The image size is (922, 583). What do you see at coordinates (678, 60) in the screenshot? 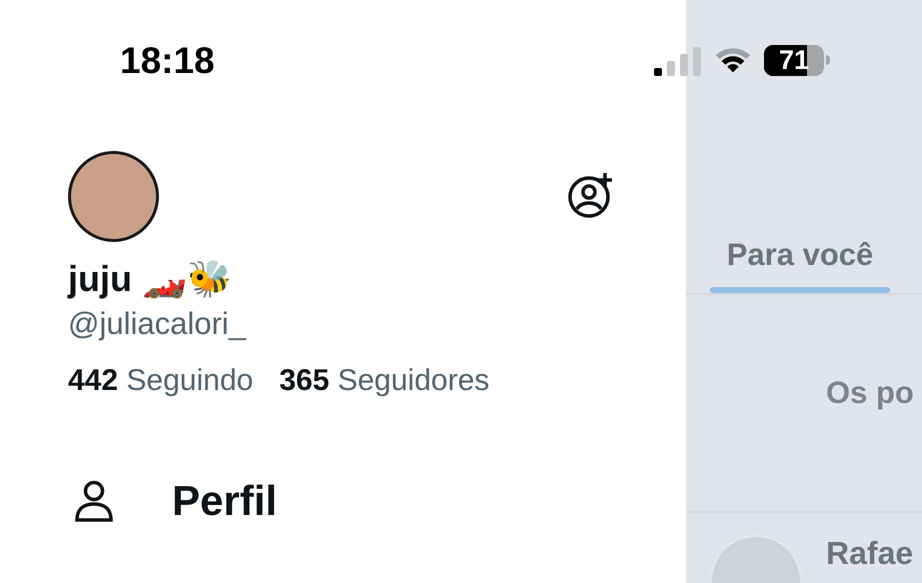
I see `signal-icon` at bounding box center [678, 60].